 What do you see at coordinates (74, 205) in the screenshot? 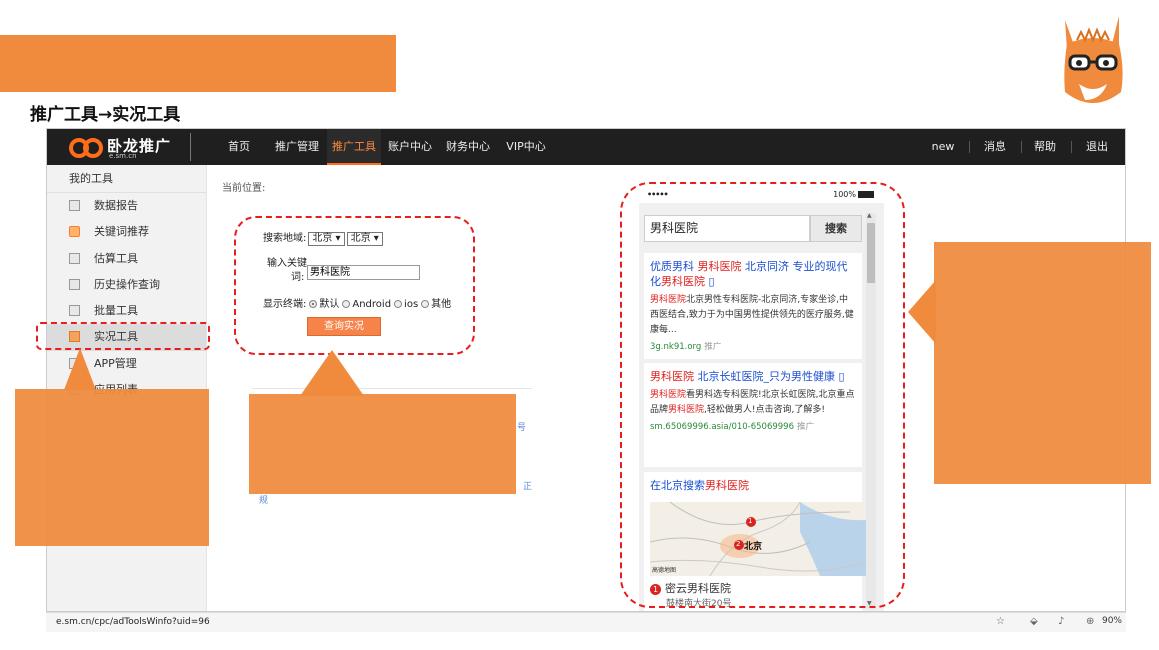
I see `report-icon` at bounding box center [74, 205].